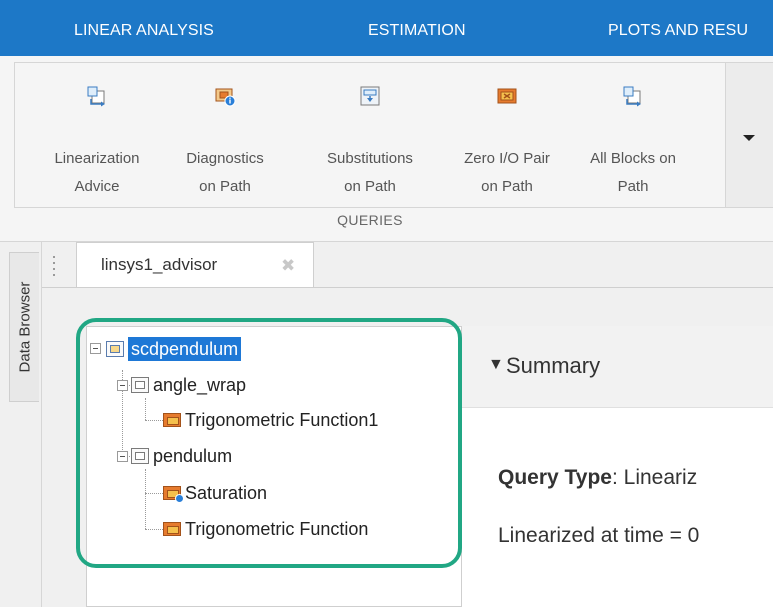 This screenshot has height=607, width=773. Describe the element at coordinates (553, 365) in the screenshot. I see `summary-title: Summary` at that location.